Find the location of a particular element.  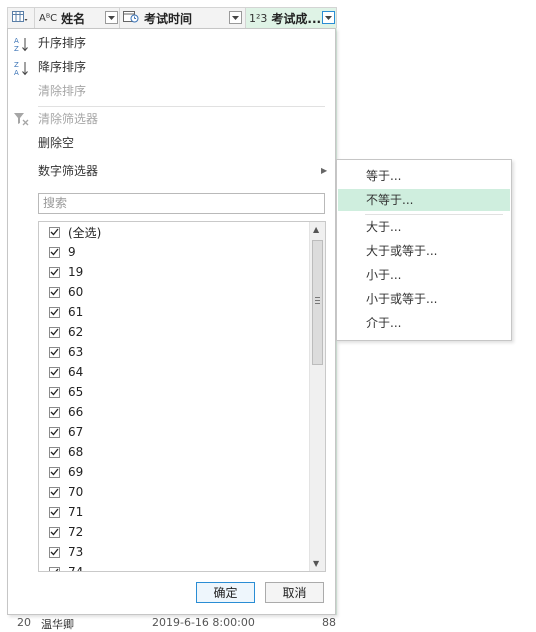

cell-name: 温华卿 is located at coordinates (57, 624).